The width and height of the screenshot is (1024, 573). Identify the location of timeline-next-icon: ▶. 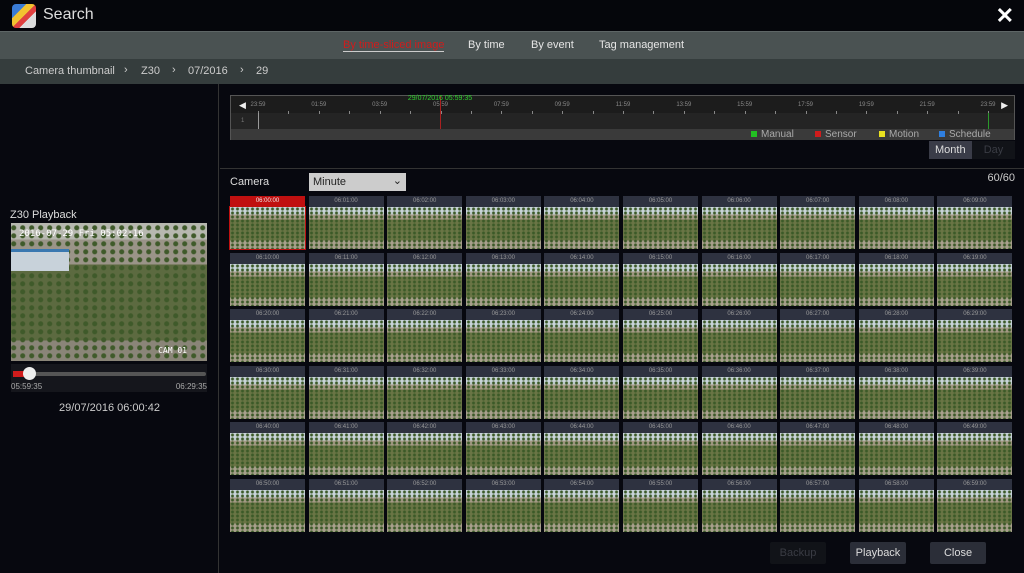
(1004, 105).